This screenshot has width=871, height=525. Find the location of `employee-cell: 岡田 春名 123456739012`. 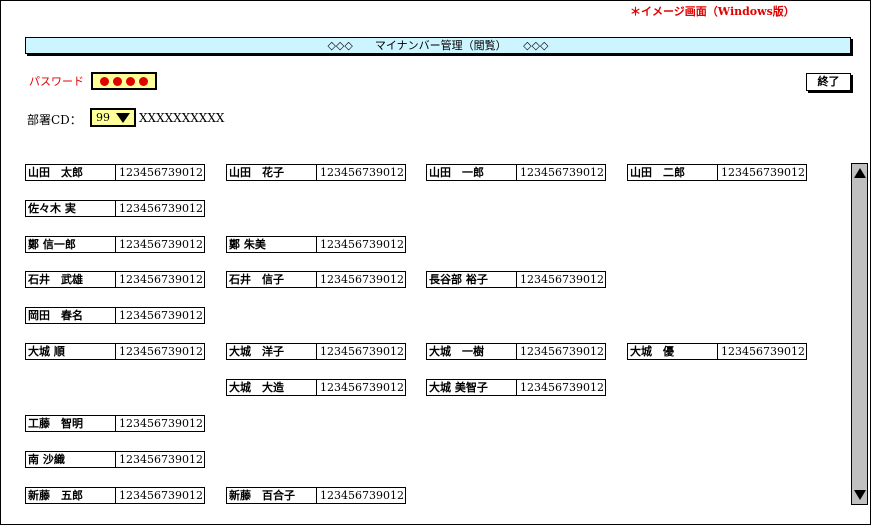

employee-cell: 岡田 春名 123456739012 is located at coordinates (115, 315).